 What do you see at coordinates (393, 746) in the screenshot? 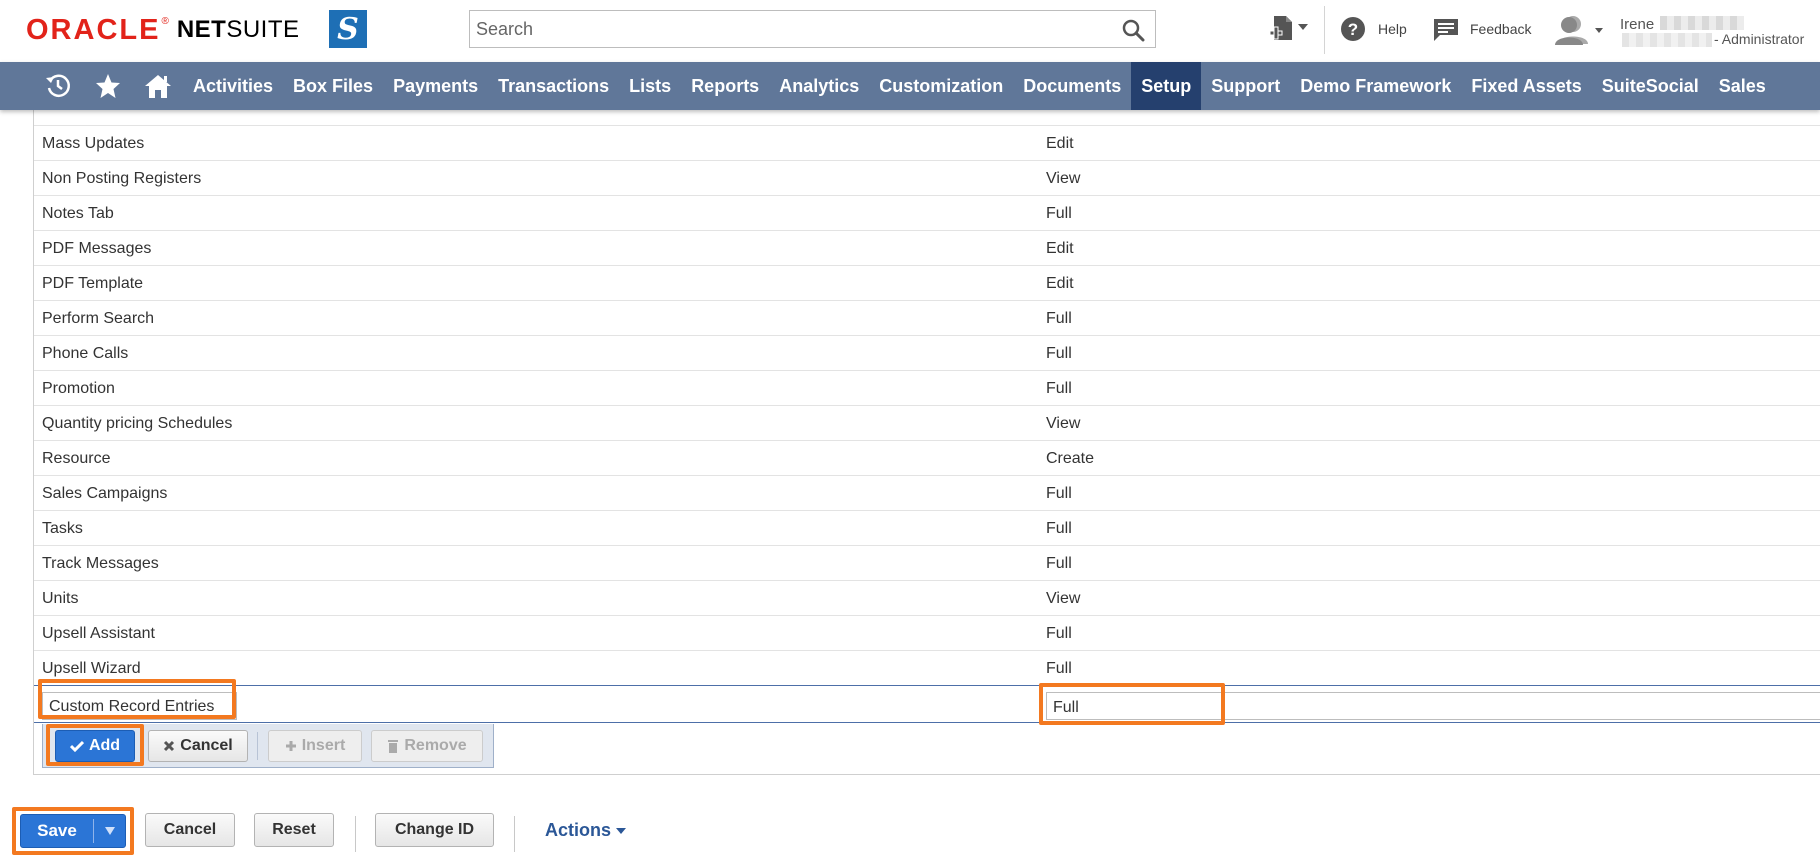
I see `trash-icon` at bounding box center [393, 746].